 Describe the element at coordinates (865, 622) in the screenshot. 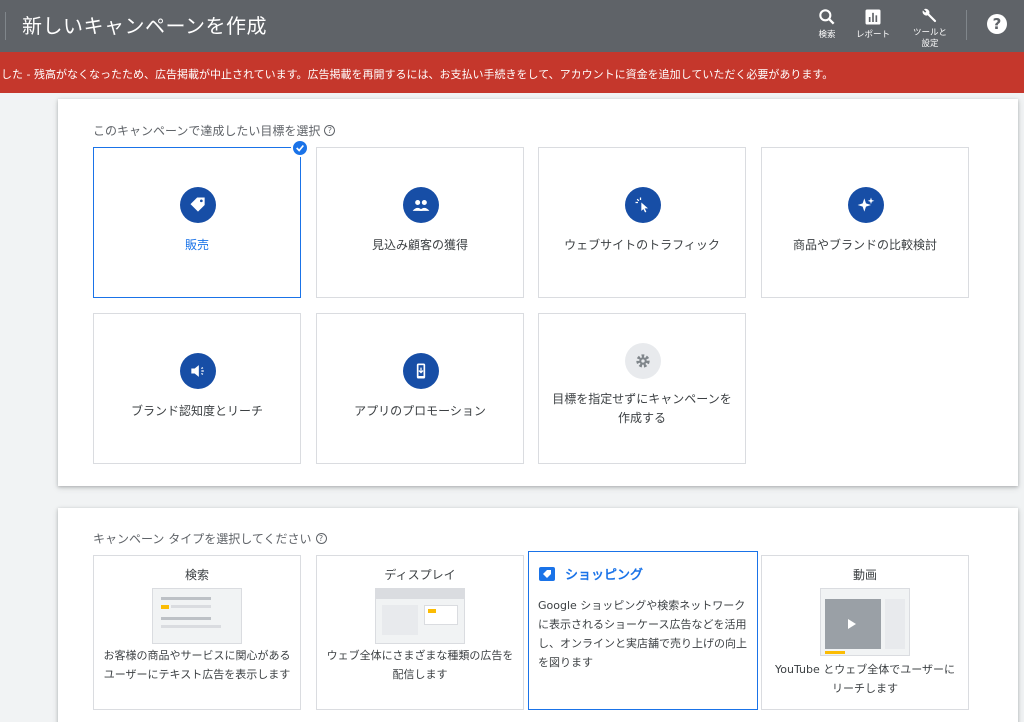

I see `video-illustration-image` at that location.